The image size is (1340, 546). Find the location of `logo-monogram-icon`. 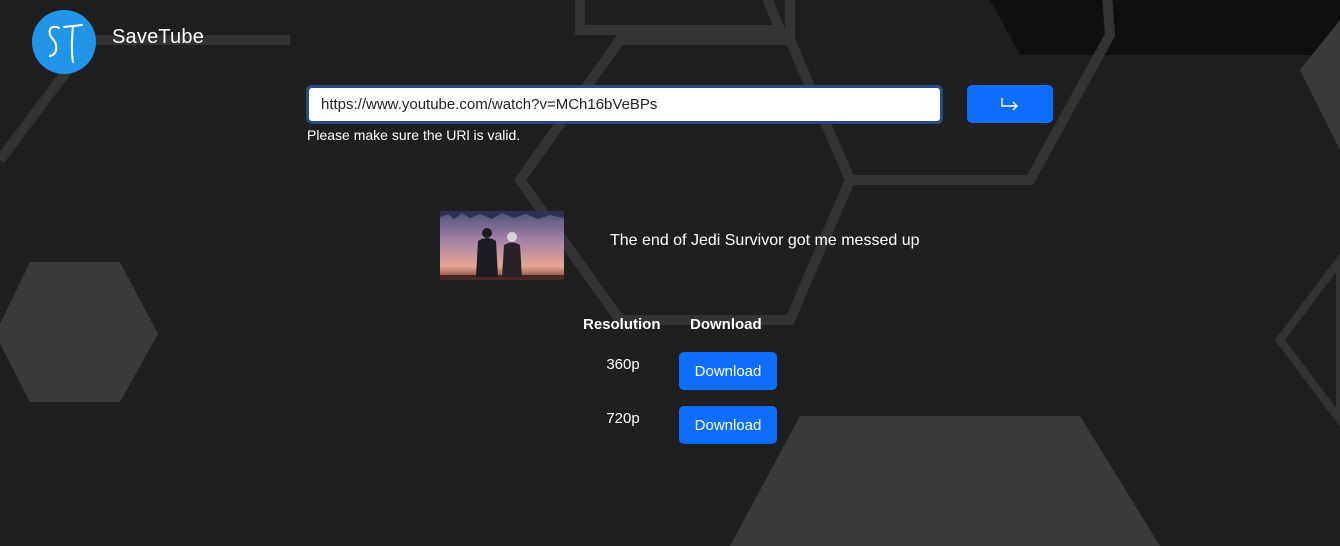

logo-monogram-icon is located at coordinates (65, 43).